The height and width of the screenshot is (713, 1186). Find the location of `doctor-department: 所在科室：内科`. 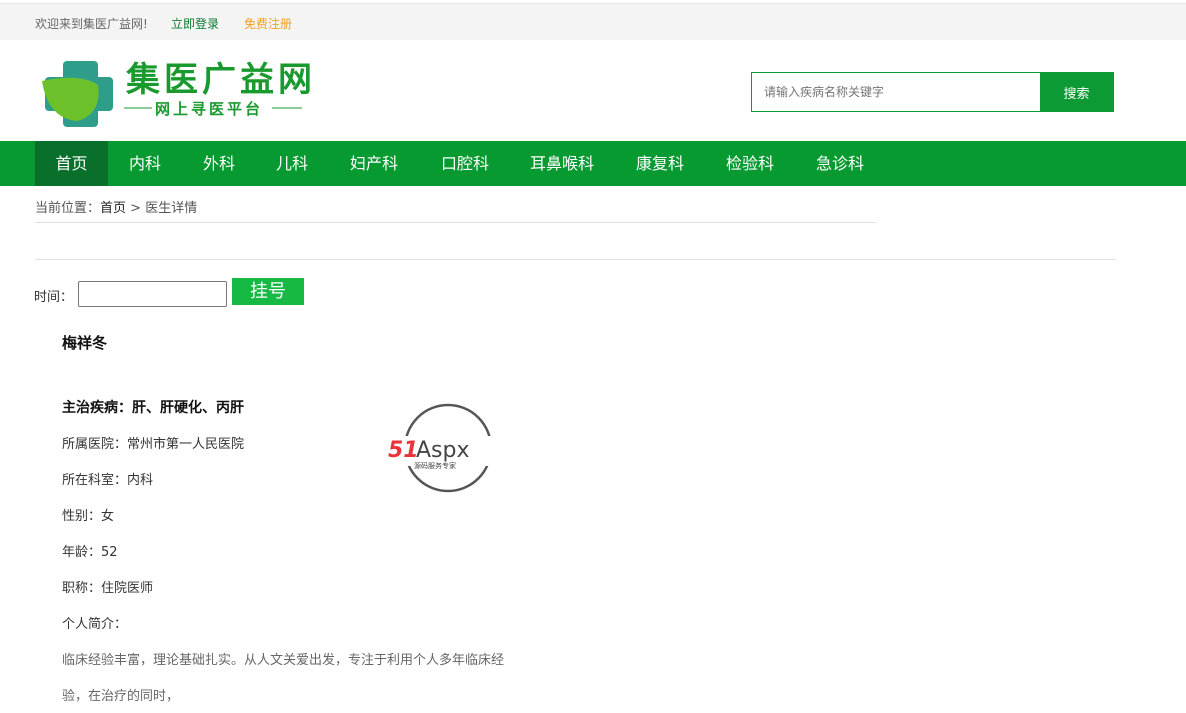

doctor-department: 所在科室：内科 is located at coordinates (108, 480).